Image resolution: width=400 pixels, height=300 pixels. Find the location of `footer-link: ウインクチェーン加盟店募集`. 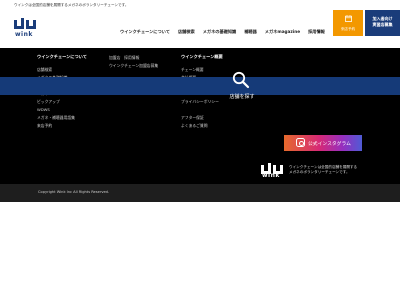

footer-link: ウインクチェーン加盟店募集 is located at coordinates (133, 66).